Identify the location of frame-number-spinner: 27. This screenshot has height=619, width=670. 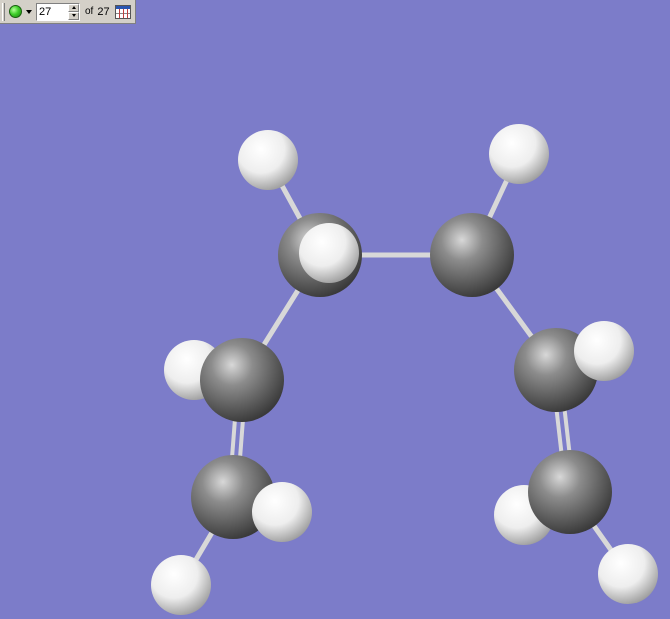
(58, 11).